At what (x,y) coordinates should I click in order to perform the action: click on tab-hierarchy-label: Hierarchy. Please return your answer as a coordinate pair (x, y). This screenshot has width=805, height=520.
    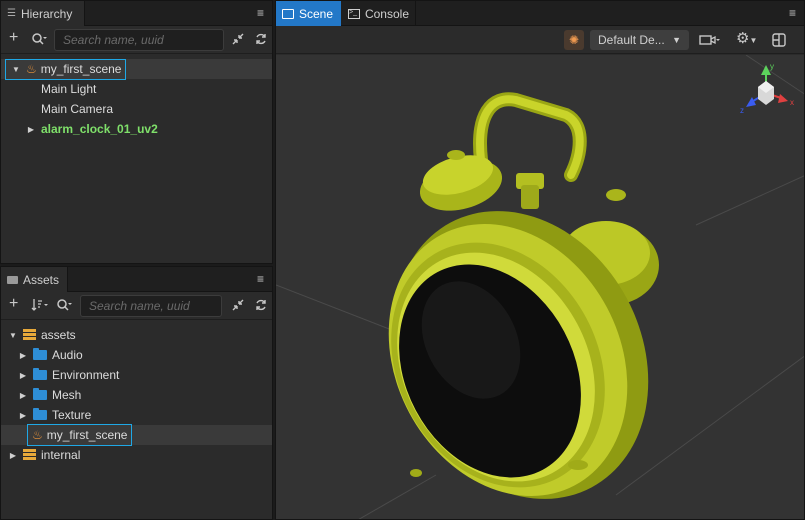
    Looking at the image, I should click on (46, 13).